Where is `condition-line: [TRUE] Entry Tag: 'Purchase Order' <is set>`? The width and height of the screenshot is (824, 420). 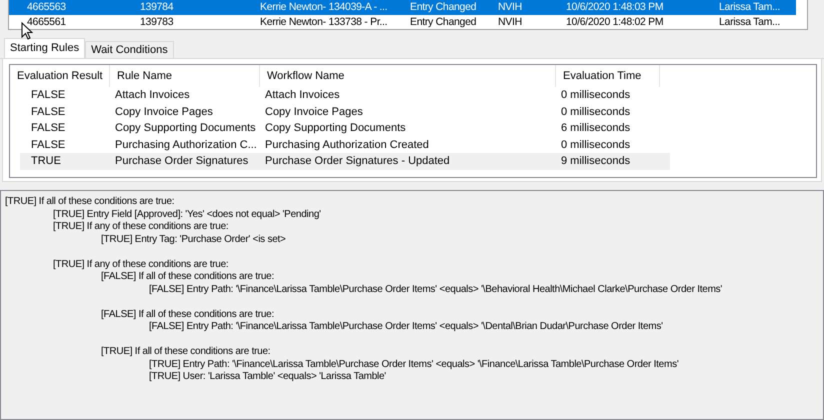 condition-line: [TRUE] Entry Tag: 'Purchase Order' <is set> is located at coordinates (193, 239).